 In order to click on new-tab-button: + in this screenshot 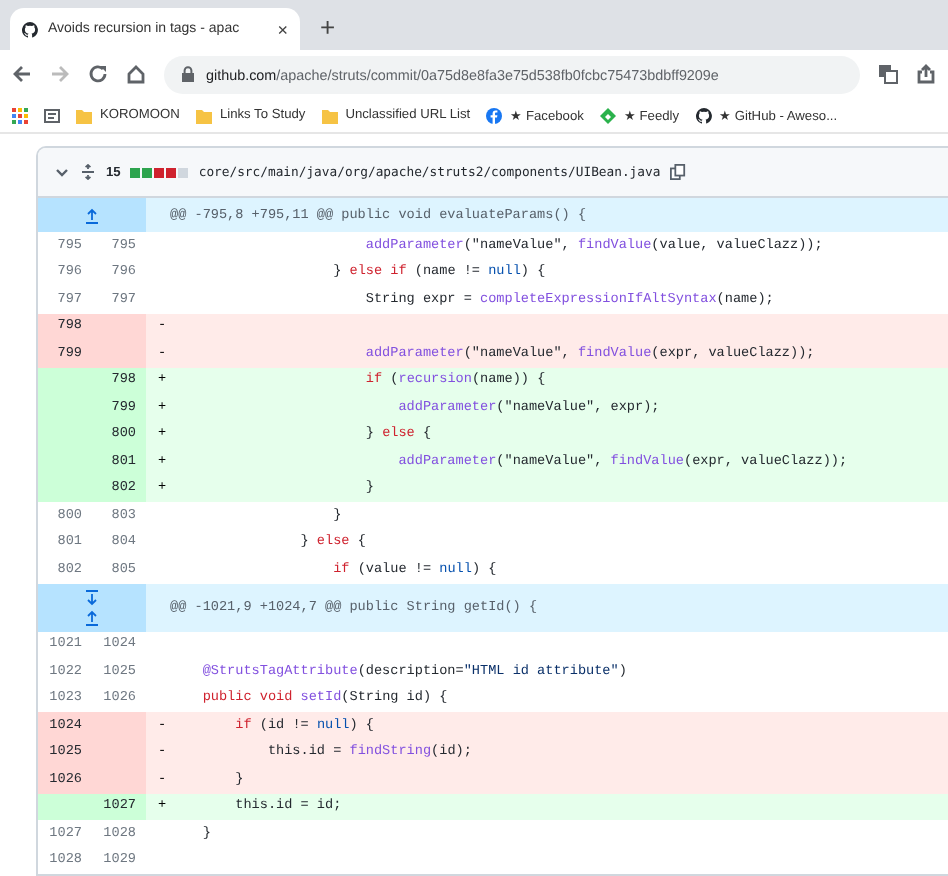, I will do `click(328, 27)`.